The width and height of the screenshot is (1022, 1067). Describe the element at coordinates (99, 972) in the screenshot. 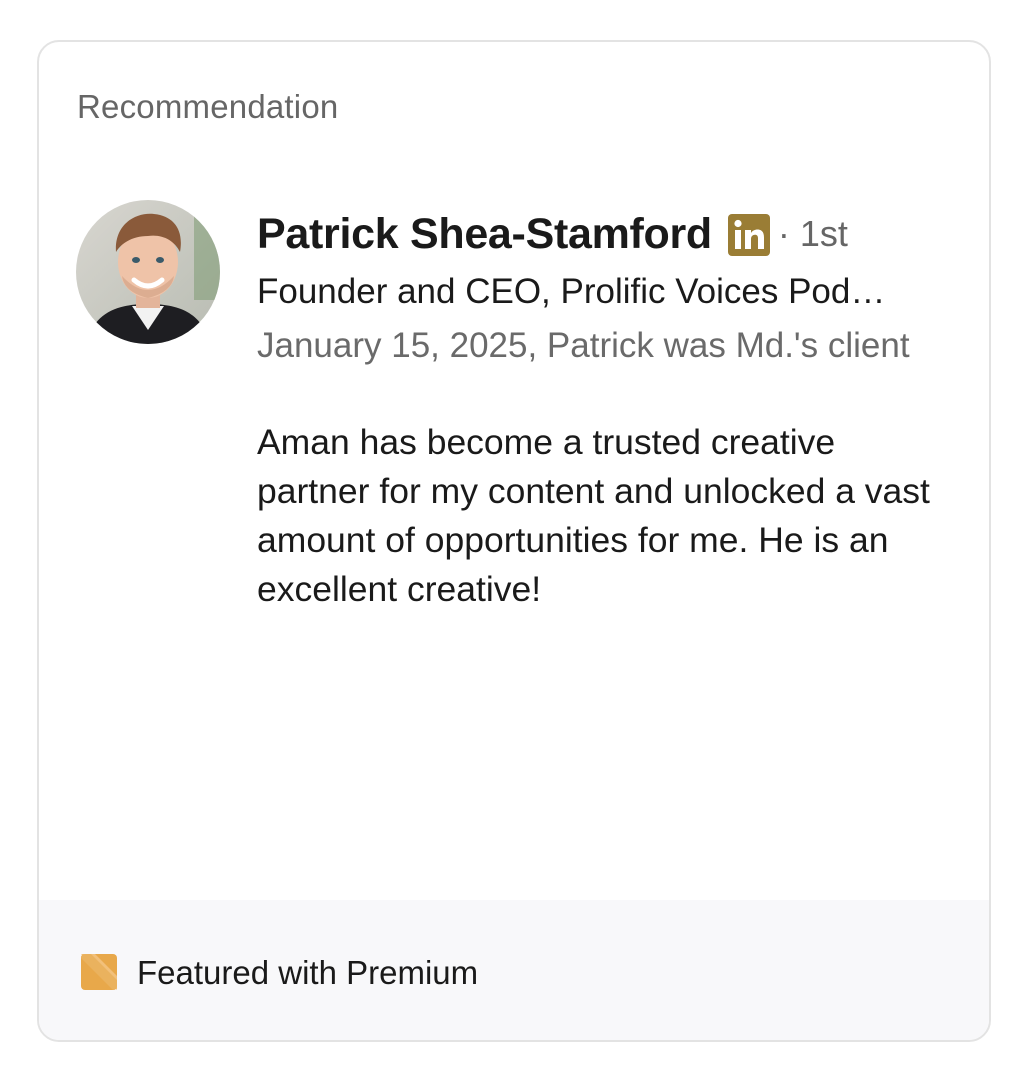

I see `premium-badge-icon` at that location.